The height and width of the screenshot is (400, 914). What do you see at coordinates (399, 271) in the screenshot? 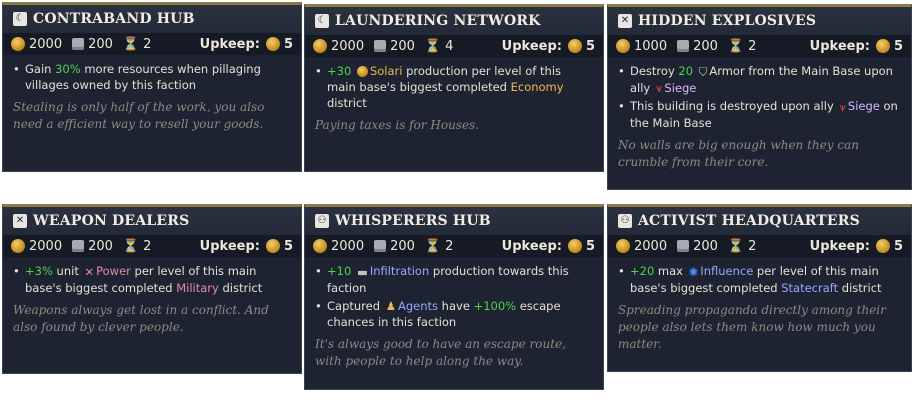
I see `resource-name: Infiltration` at bounding box center [399, 271].